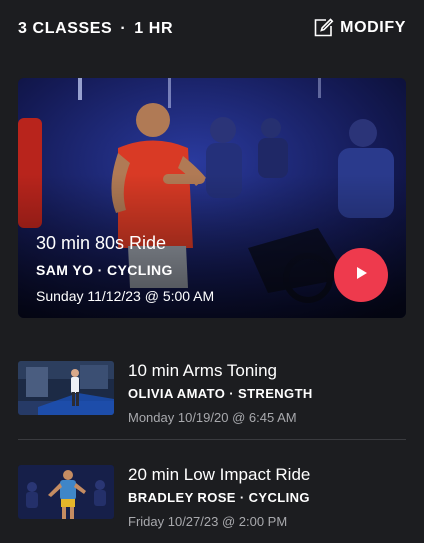  Describe the element at coordinates (202, 370) in the screenshot. I see `class-title: 10 min Arms Toning` at that location.